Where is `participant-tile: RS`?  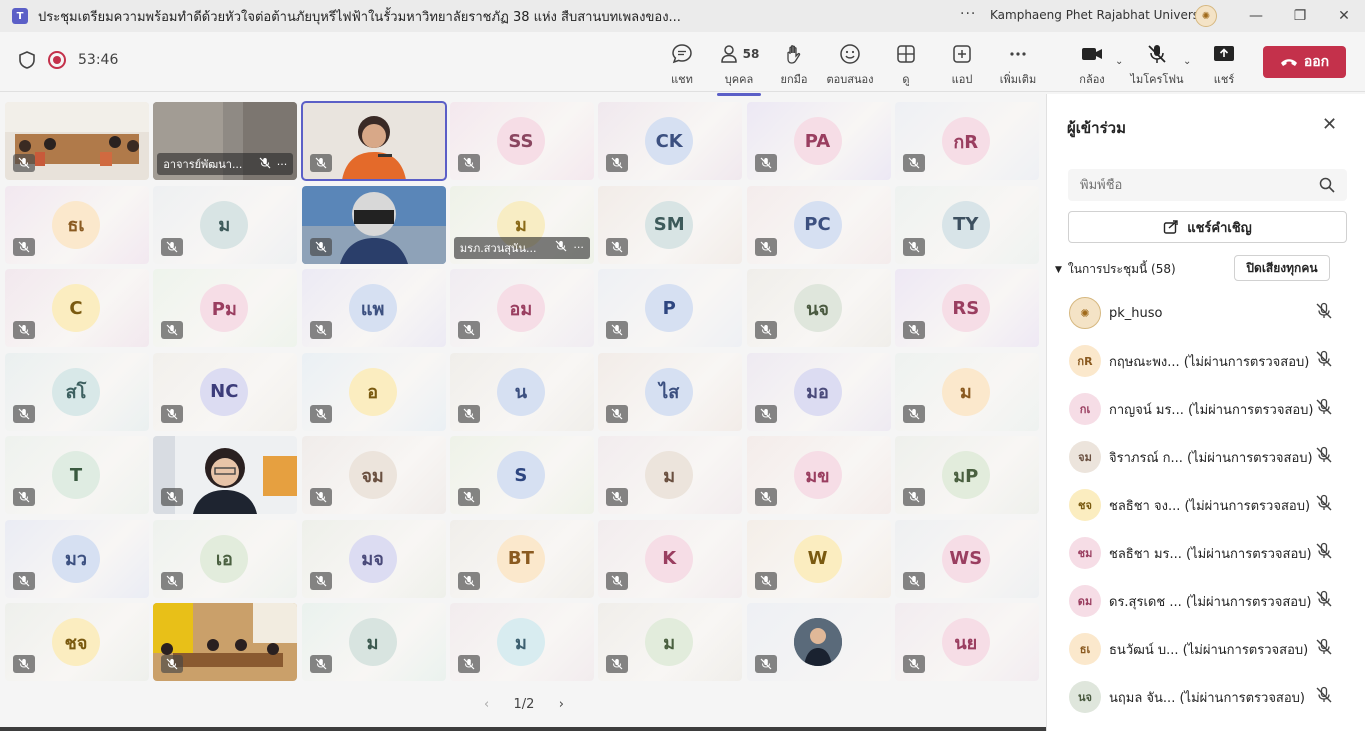 participant-tile: RS is located at coordinates (966, 308).